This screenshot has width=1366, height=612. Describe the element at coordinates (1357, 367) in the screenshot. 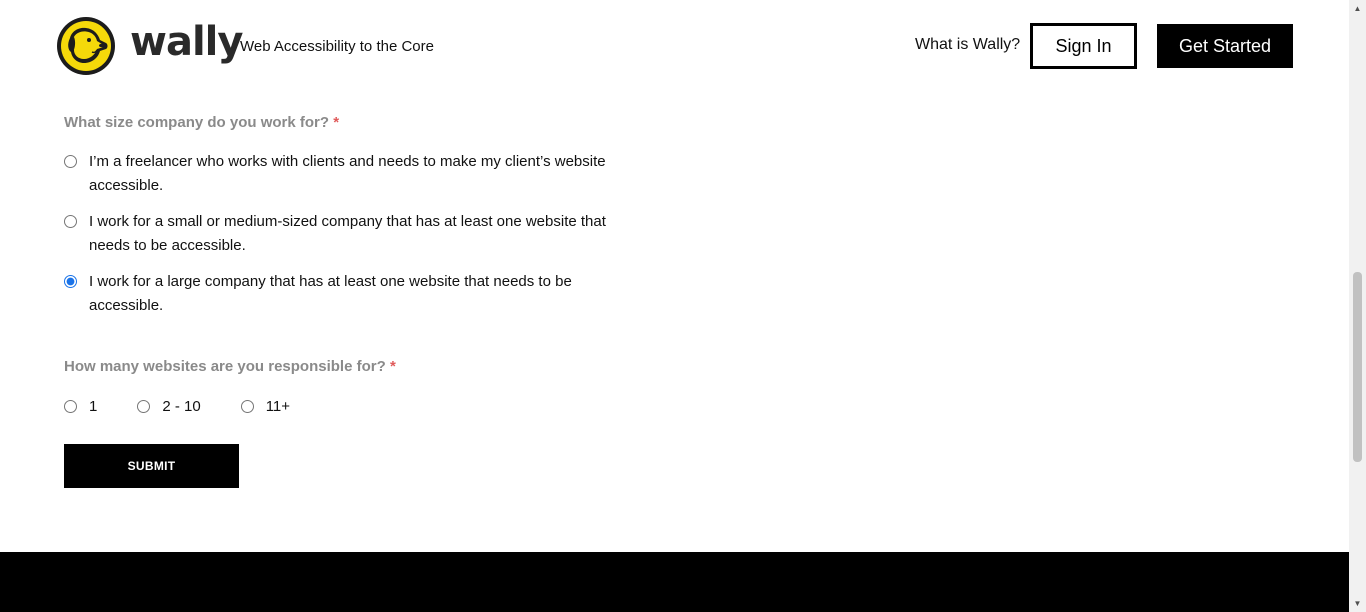

I see `scrollbar-thumb` at that location.